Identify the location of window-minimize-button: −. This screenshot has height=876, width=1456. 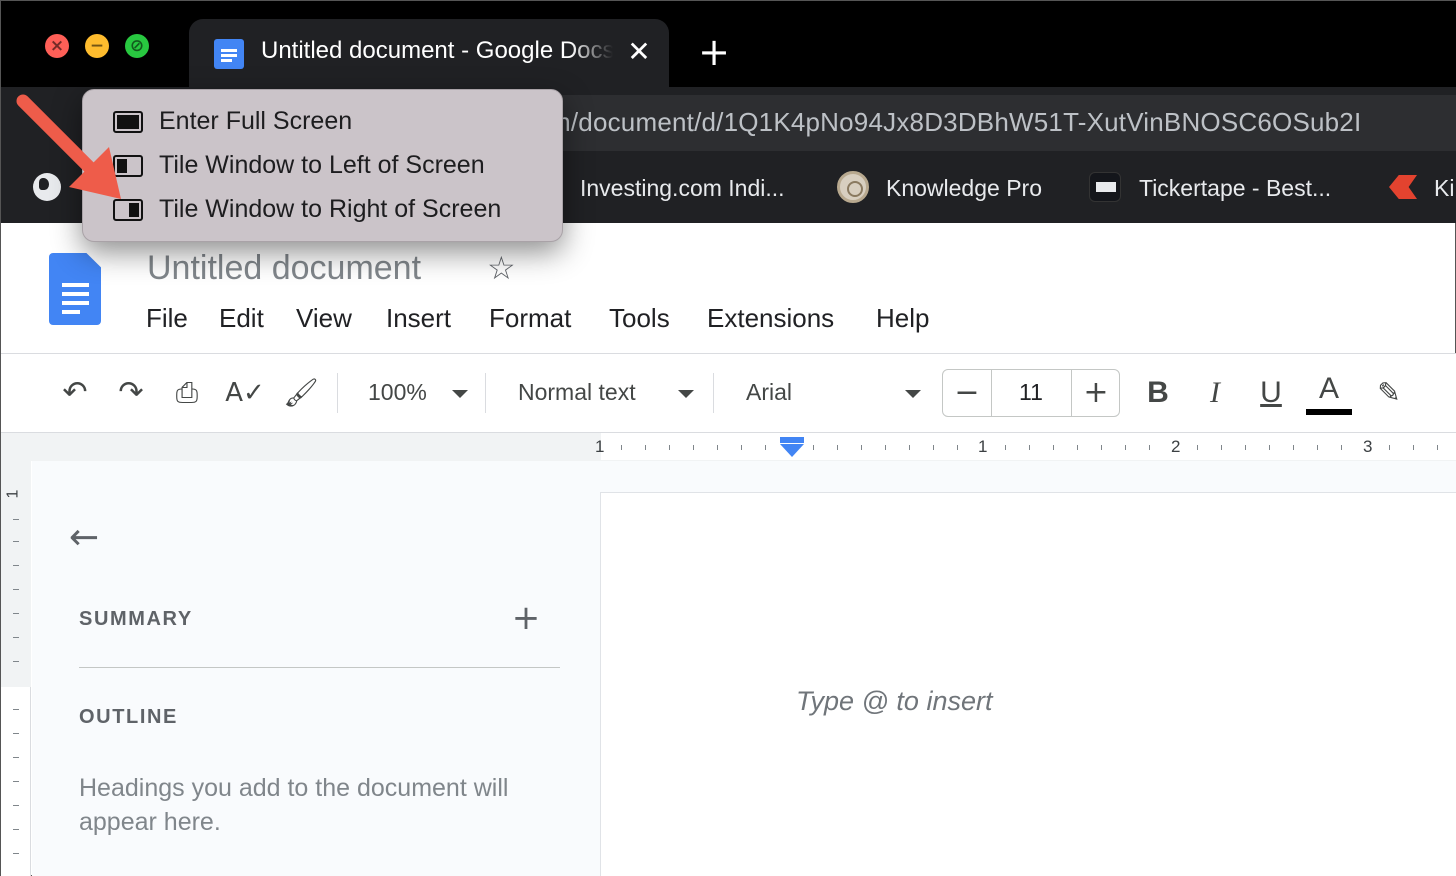
(97, 46).